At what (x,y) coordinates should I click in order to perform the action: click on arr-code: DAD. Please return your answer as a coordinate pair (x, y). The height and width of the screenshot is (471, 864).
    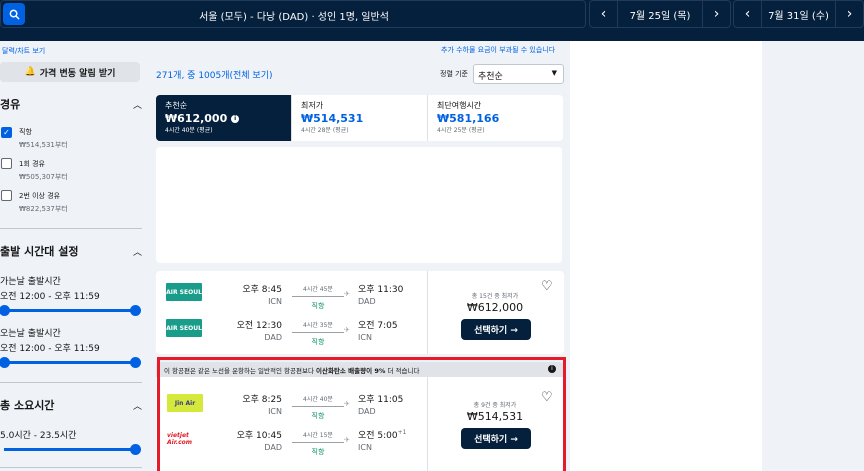
    Looking at the image, I should click on (367, 301).